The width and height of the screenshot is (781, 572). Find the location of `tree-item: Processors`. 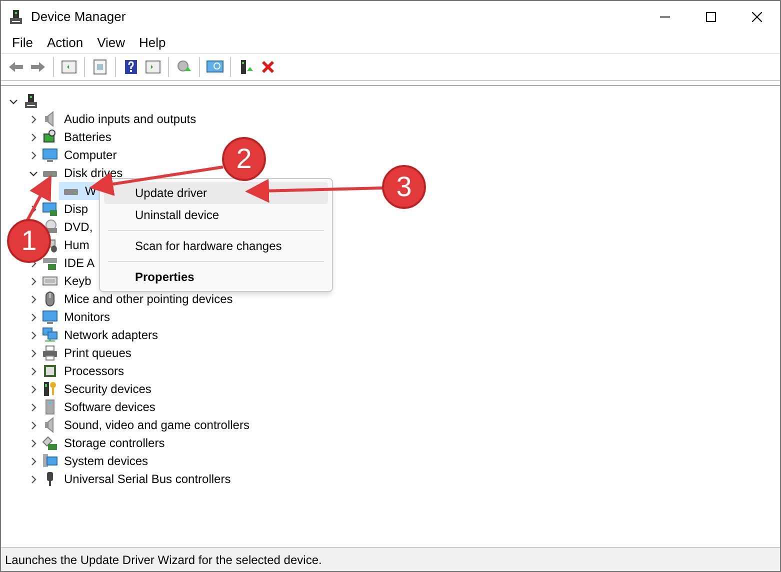

tree-item: Processors is located at coordinates (94, 371).